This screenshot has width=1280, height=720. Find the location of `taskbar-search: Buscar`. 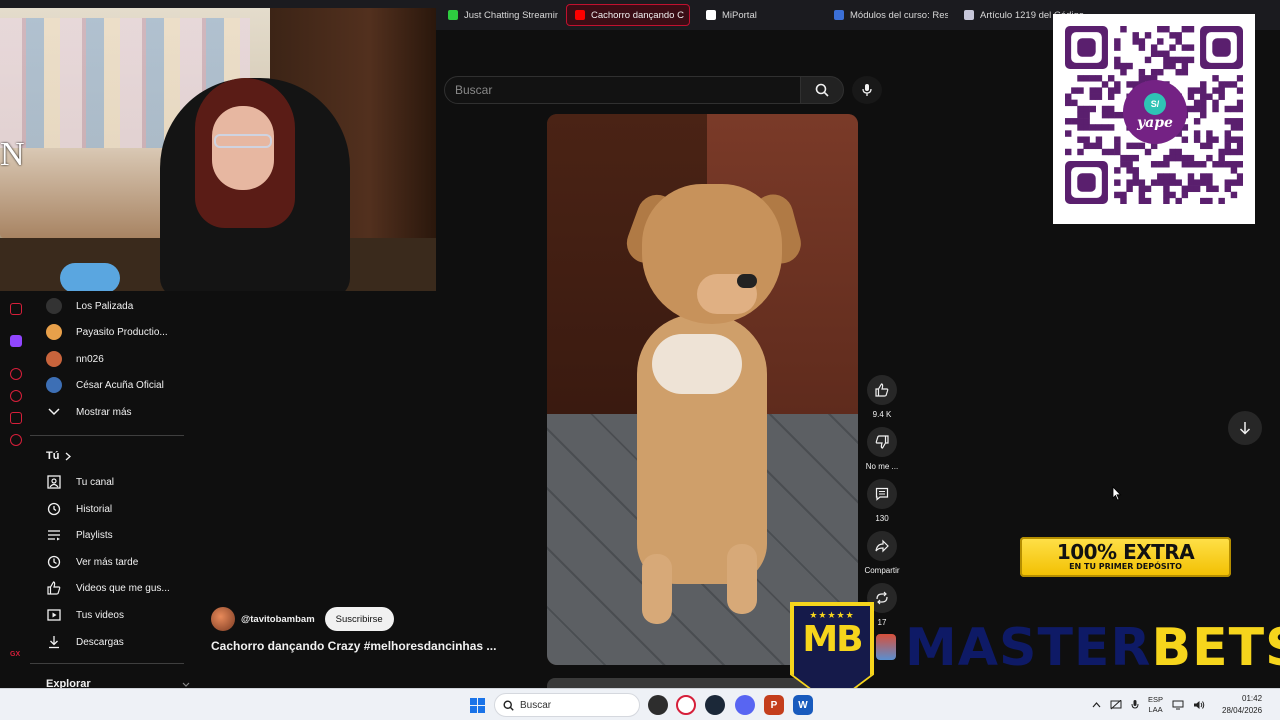

taskbar-search: Buscar is located at coordinates (567, 705).